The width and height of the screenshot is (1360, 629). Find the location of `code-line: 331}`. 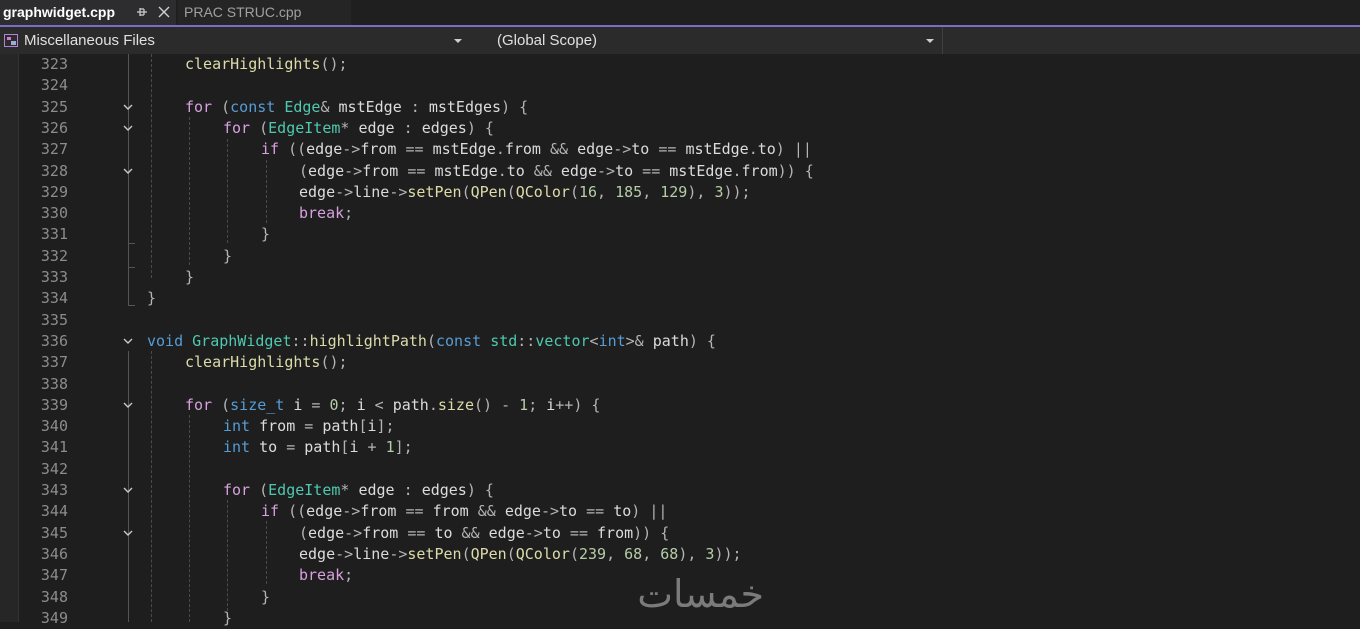

code-line: 331} is located at coordinates (680, 234).